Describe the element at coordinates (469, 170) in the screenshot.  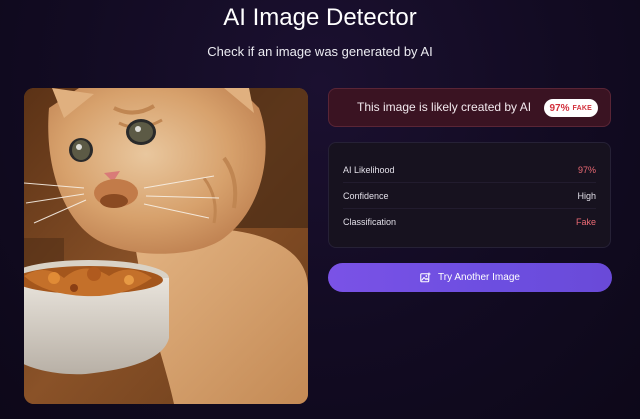
I see `stat-row-ai-likelihood: AI Likelihood 97%` at that location.